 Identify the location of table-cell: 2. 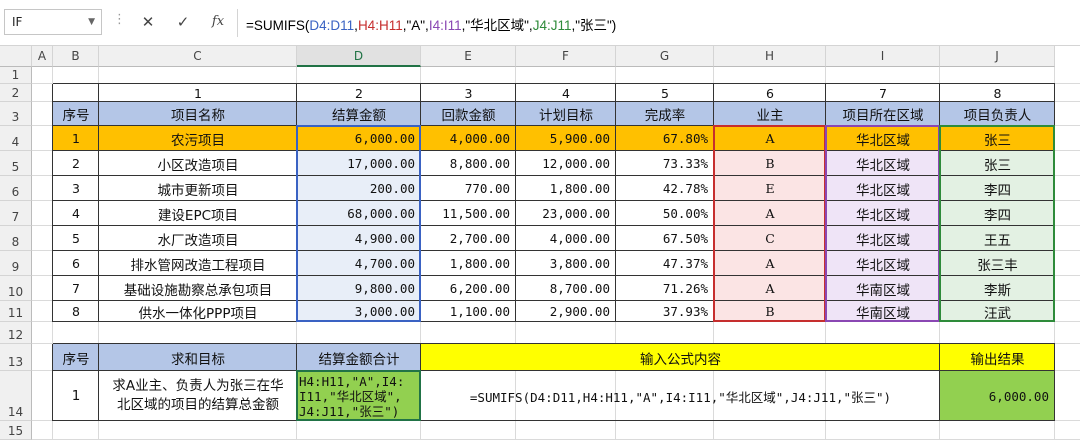
(76, 163).